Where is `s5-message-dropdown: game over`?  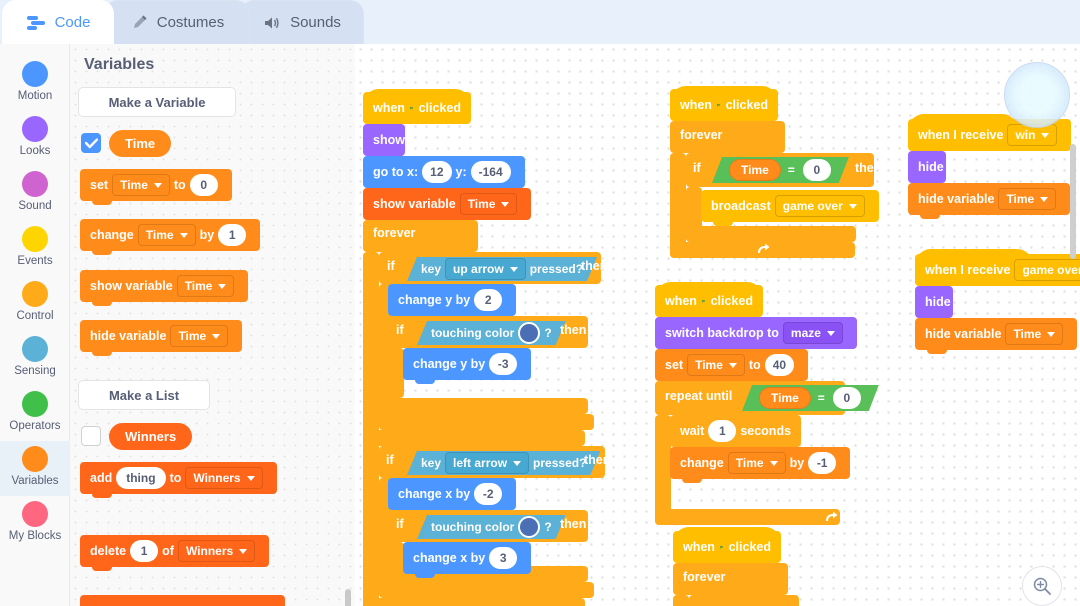 s5-message-dropdown: game over is located at coordinates (1047, 270).